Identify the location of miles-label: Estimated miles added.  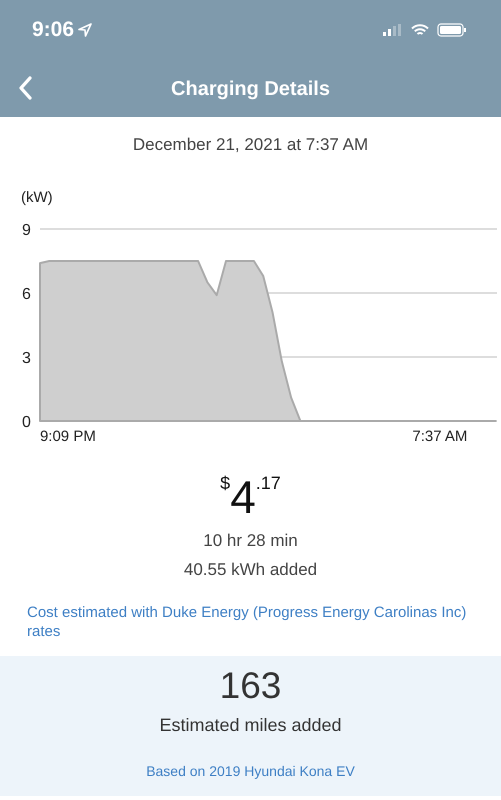
(250, 726).